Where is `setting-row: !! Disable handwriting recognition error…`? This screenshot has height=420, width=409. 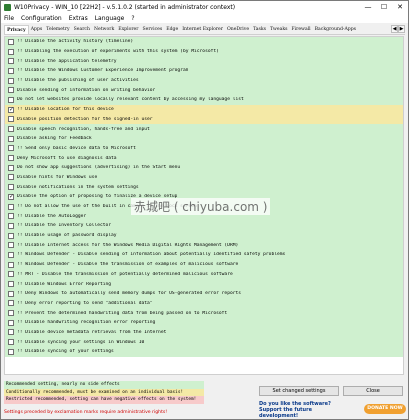 setting-row: !! Disable handwriting recognition error… is located at coordinates (204, 322).